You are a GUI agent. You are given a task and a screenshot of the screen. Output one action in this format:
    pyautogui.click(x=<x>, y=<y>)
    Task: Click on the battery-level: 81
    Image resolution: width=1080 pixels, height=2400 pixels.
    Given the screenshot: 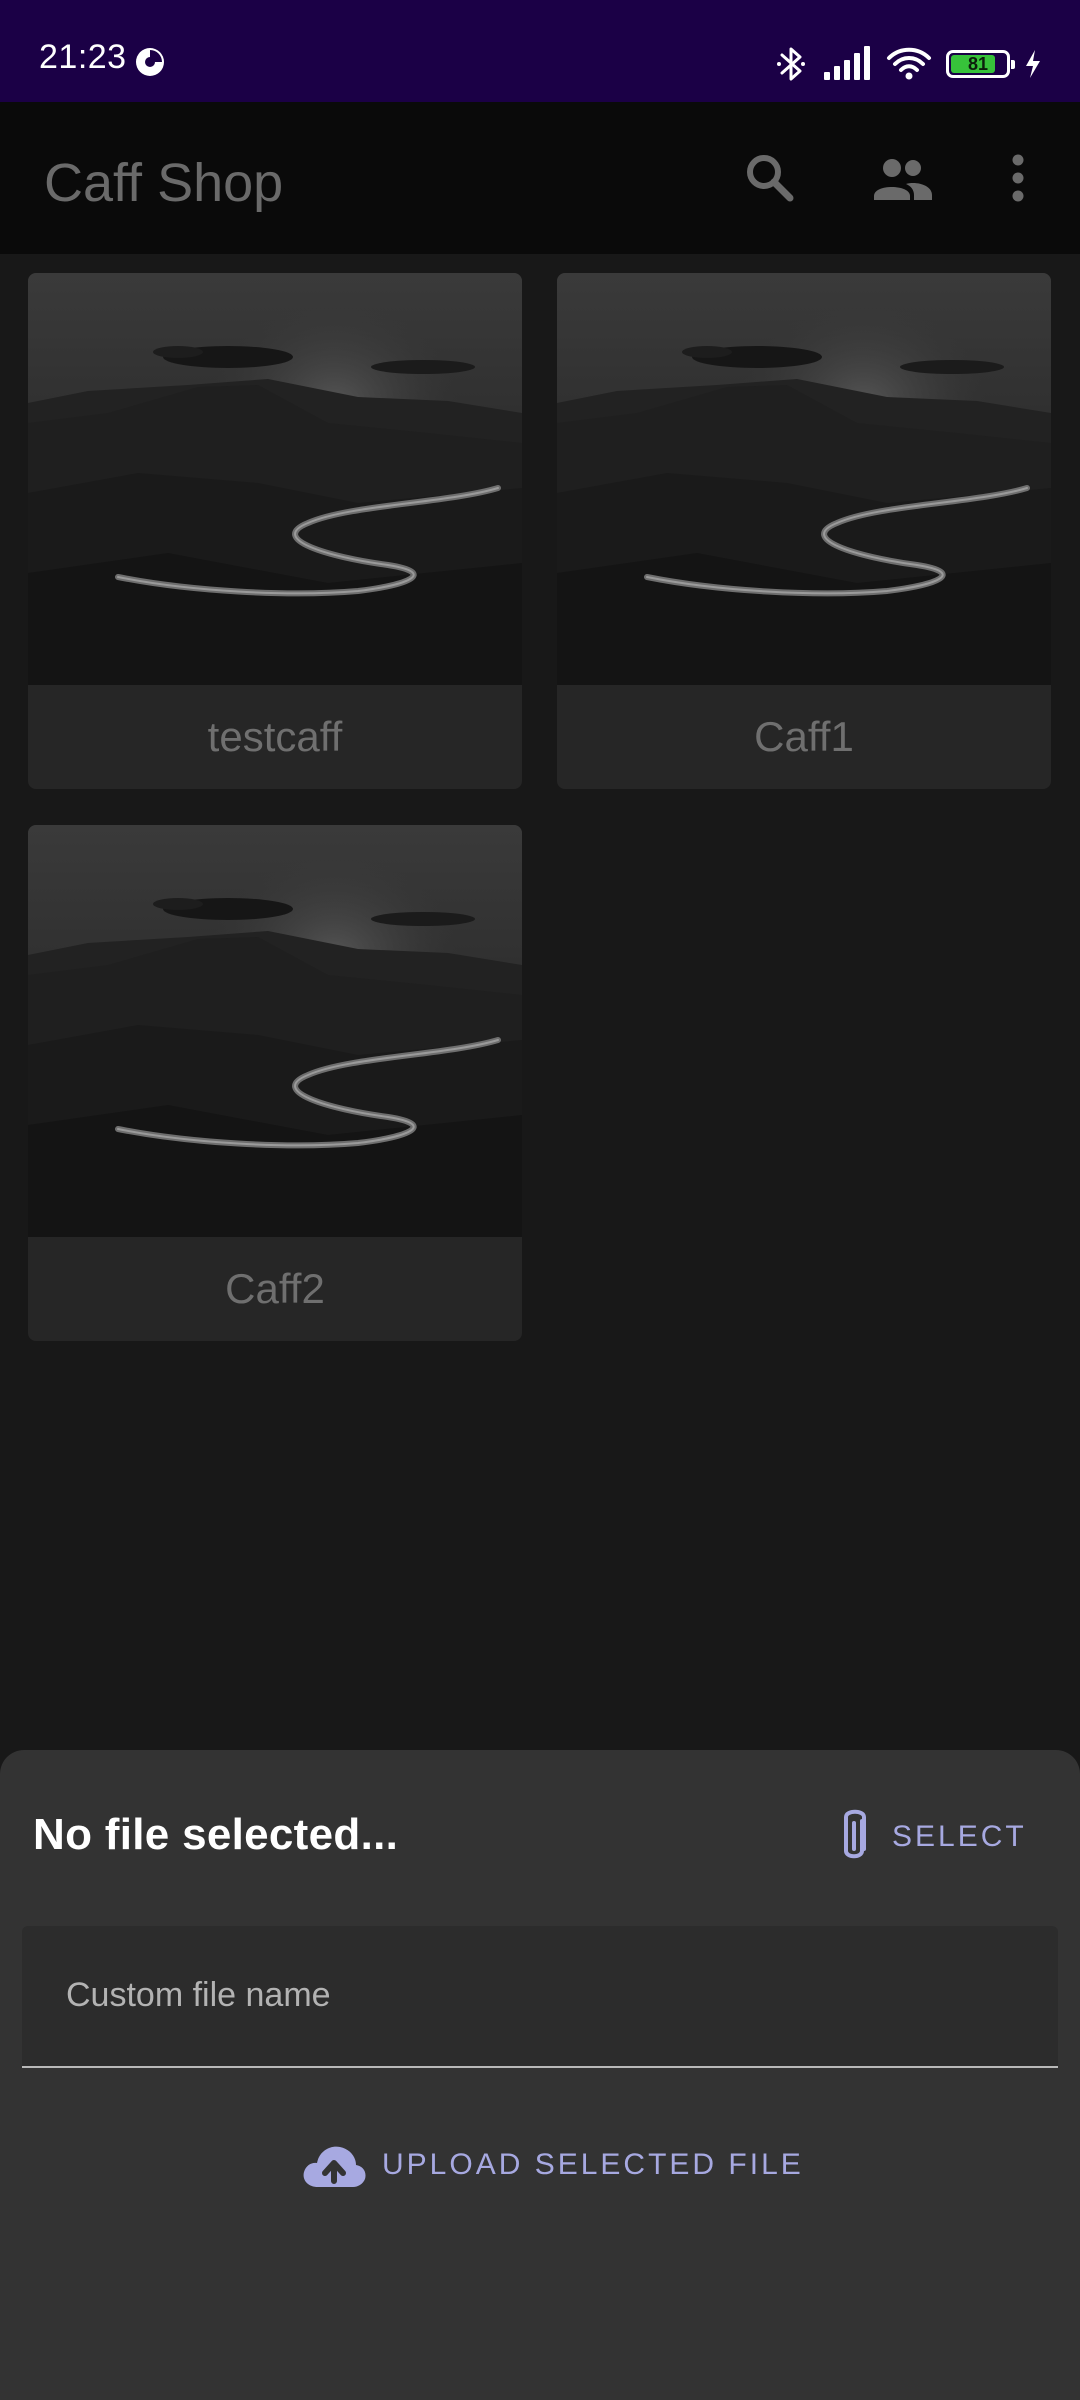 What is the action you would take?
    pyautogui.click(x=978, y=63)
    